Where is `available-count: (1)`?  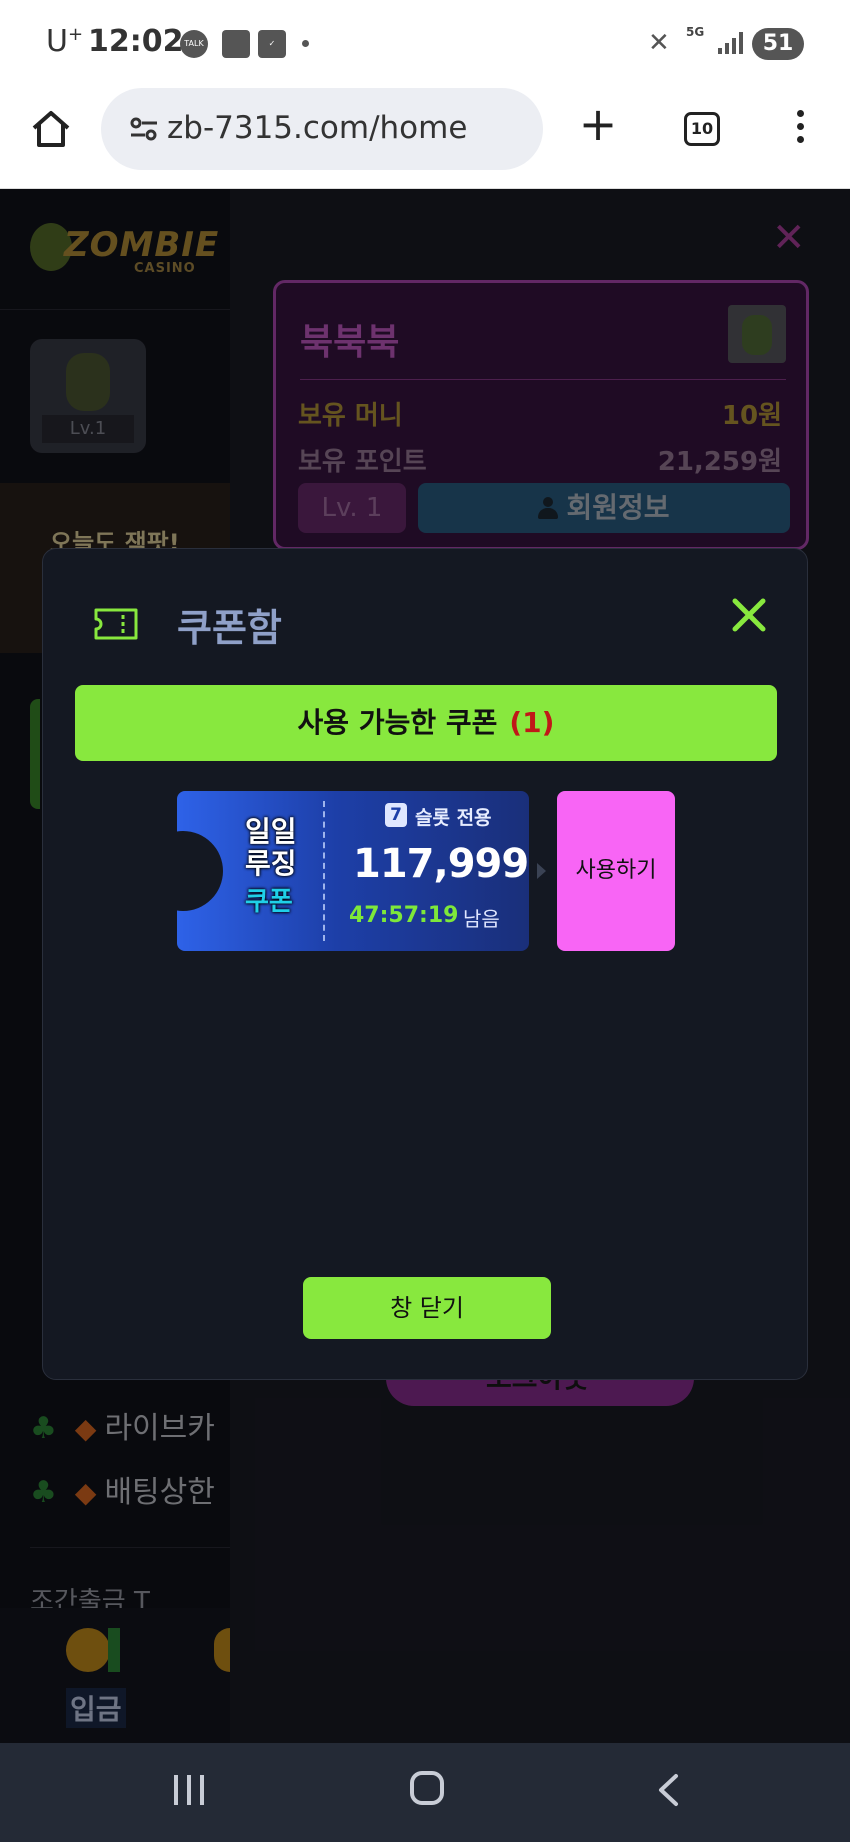
available-count: (1) is located at coordinates (532, 722).